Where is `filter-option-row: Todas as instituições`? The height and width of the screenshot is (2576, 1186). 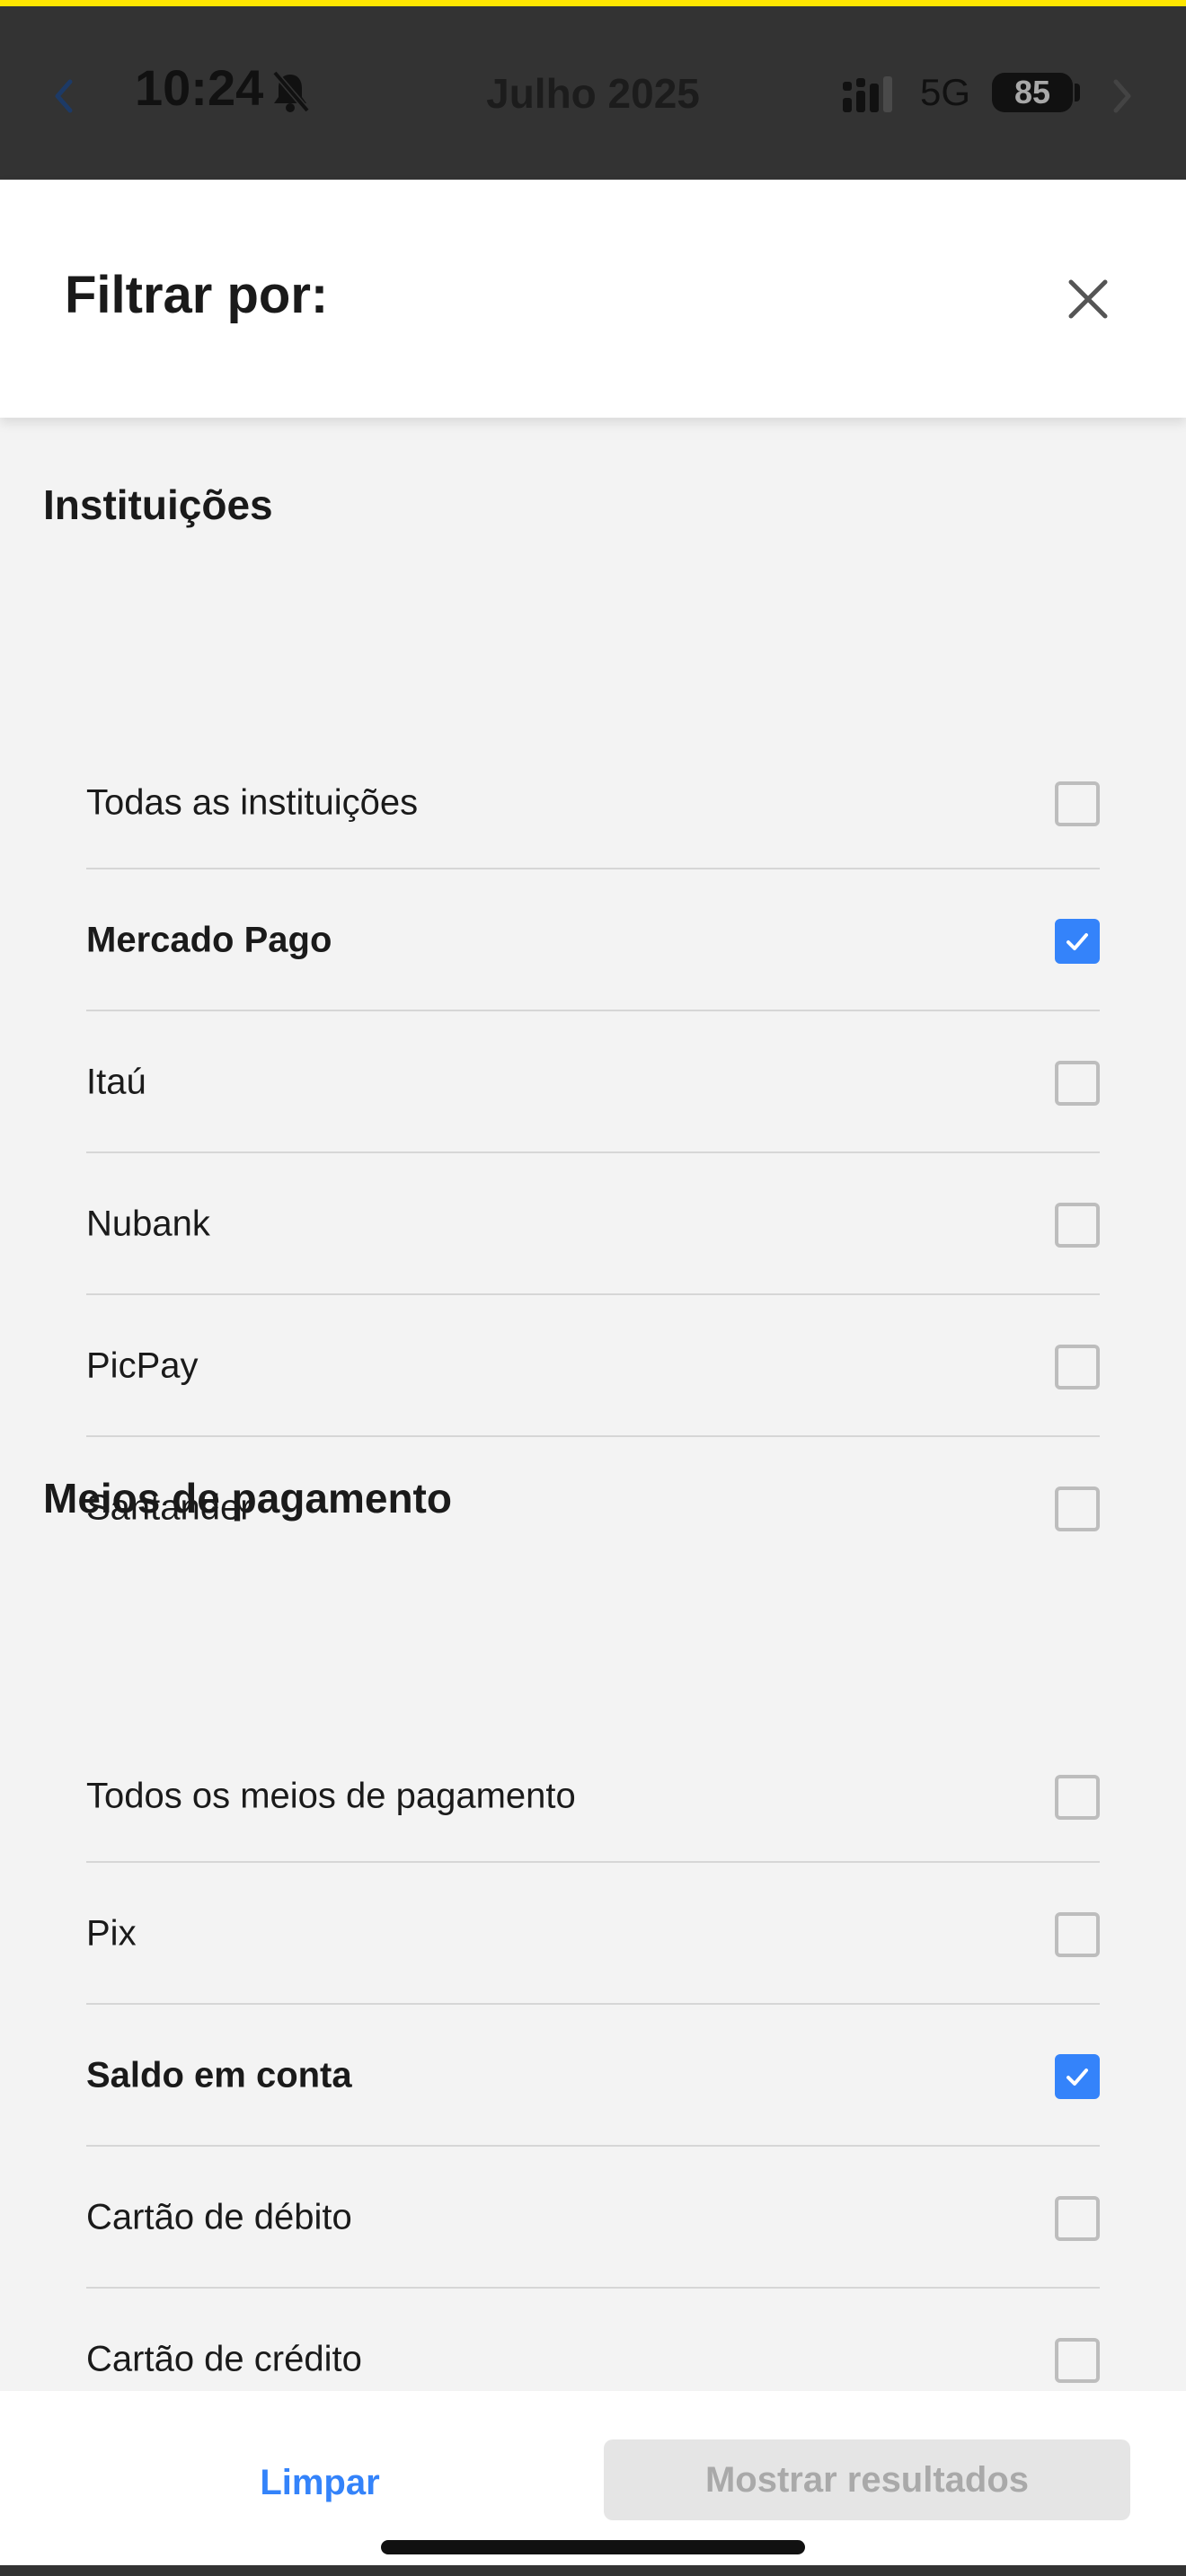 filter-option-row: Todas as instituições is located at coordinates (593, 803).